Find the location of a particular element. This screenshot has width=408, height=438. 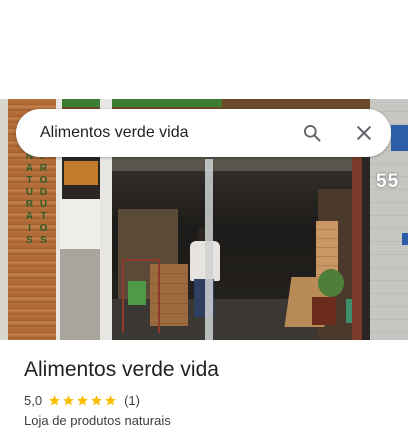

plant-pot is located at coordinates (324, 311).